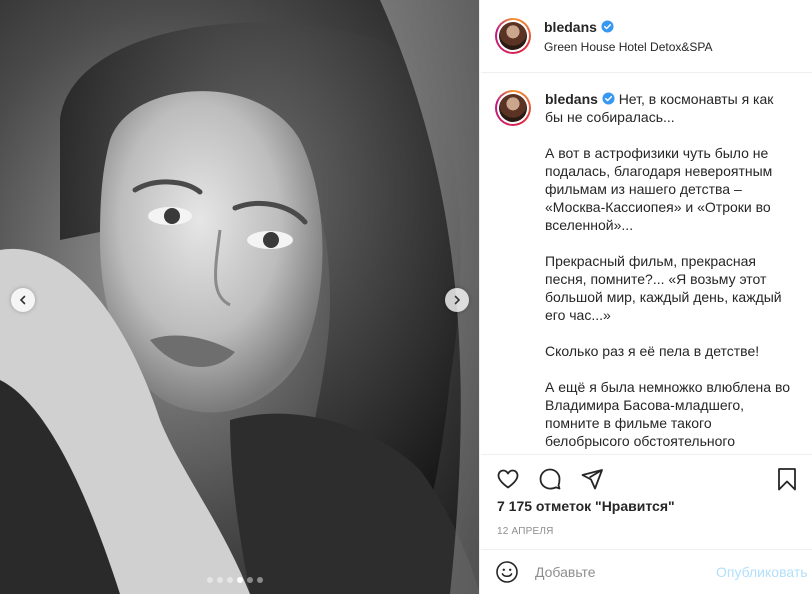 Image resolution: width=812 pixels, height=594 pixels. I want to click on save-button, so click(787, 479).